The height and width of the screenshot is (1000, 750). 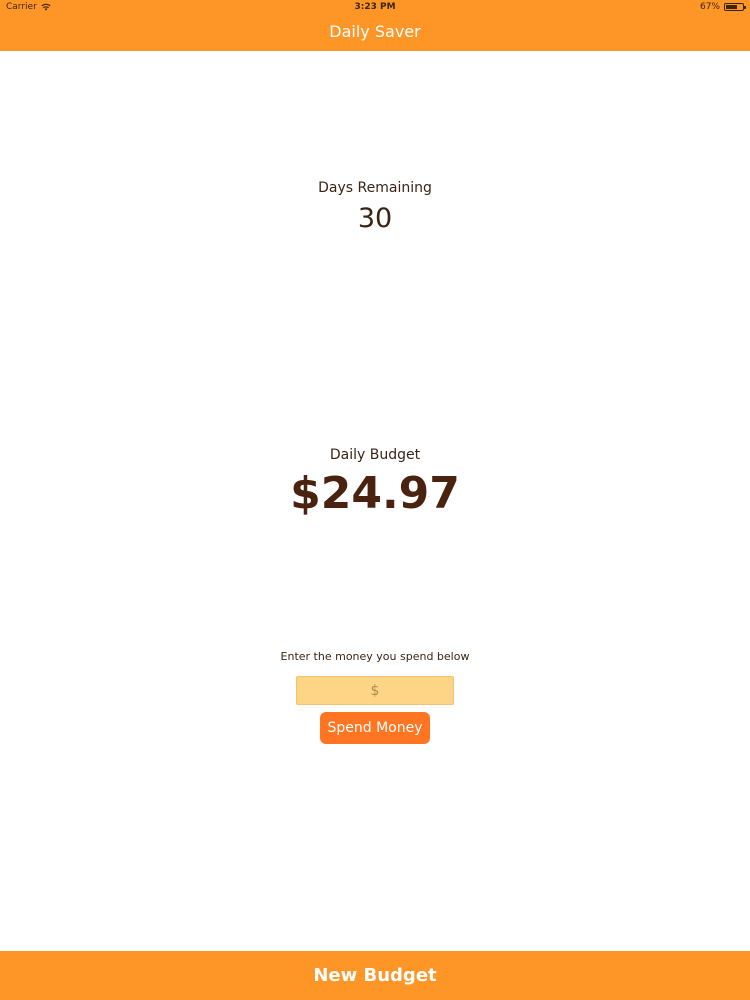 I want to click on days-remaining-value: 30, so click(x=375, y=218).